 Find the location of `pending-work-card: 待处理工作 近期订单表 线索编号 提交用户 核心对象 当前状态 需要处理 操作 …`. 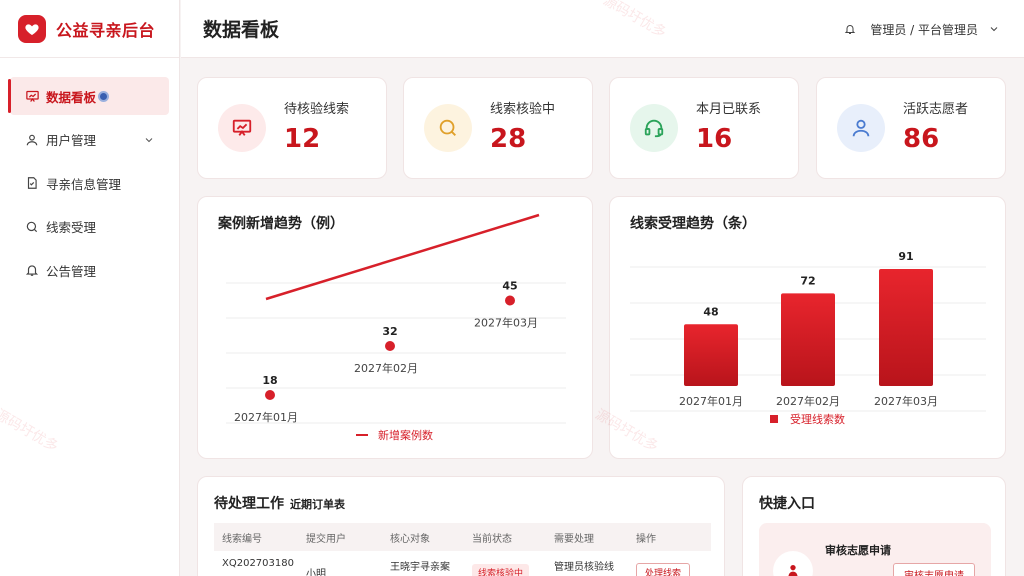

pending-work-card: 待处理工作 近期订单表 线索编号 提交用户 核心对象 当前状态 需要处理 操作 … is located at coordinates (461, 526).